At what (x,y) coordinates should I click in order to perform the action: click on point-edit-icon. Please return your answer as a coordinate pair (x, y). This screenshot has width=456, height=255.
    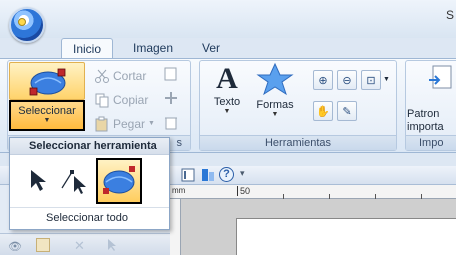
    Looking at the image, I should click on (73, 182).